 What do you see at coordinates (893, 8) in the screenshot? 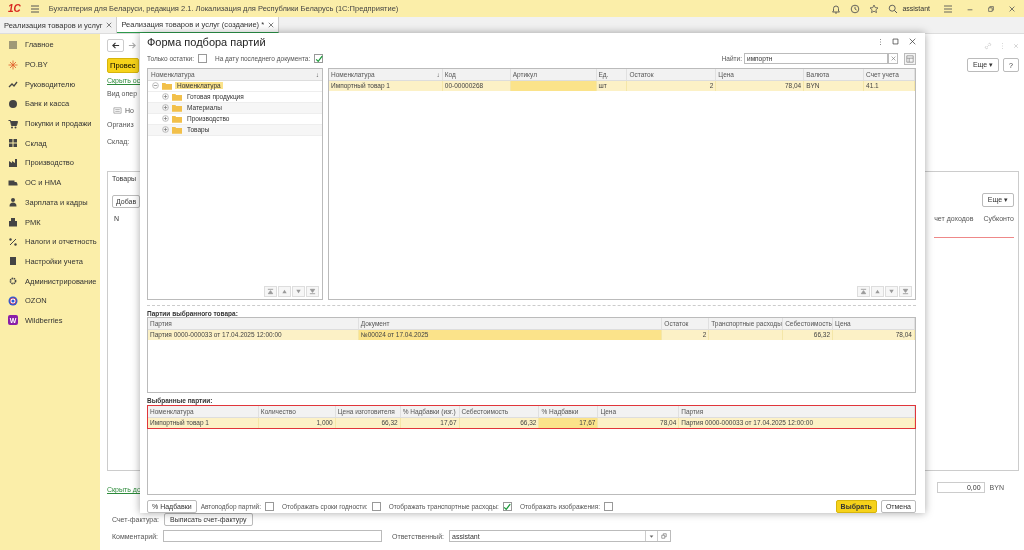
I see `search-icon` at bounding box center [893, 8].